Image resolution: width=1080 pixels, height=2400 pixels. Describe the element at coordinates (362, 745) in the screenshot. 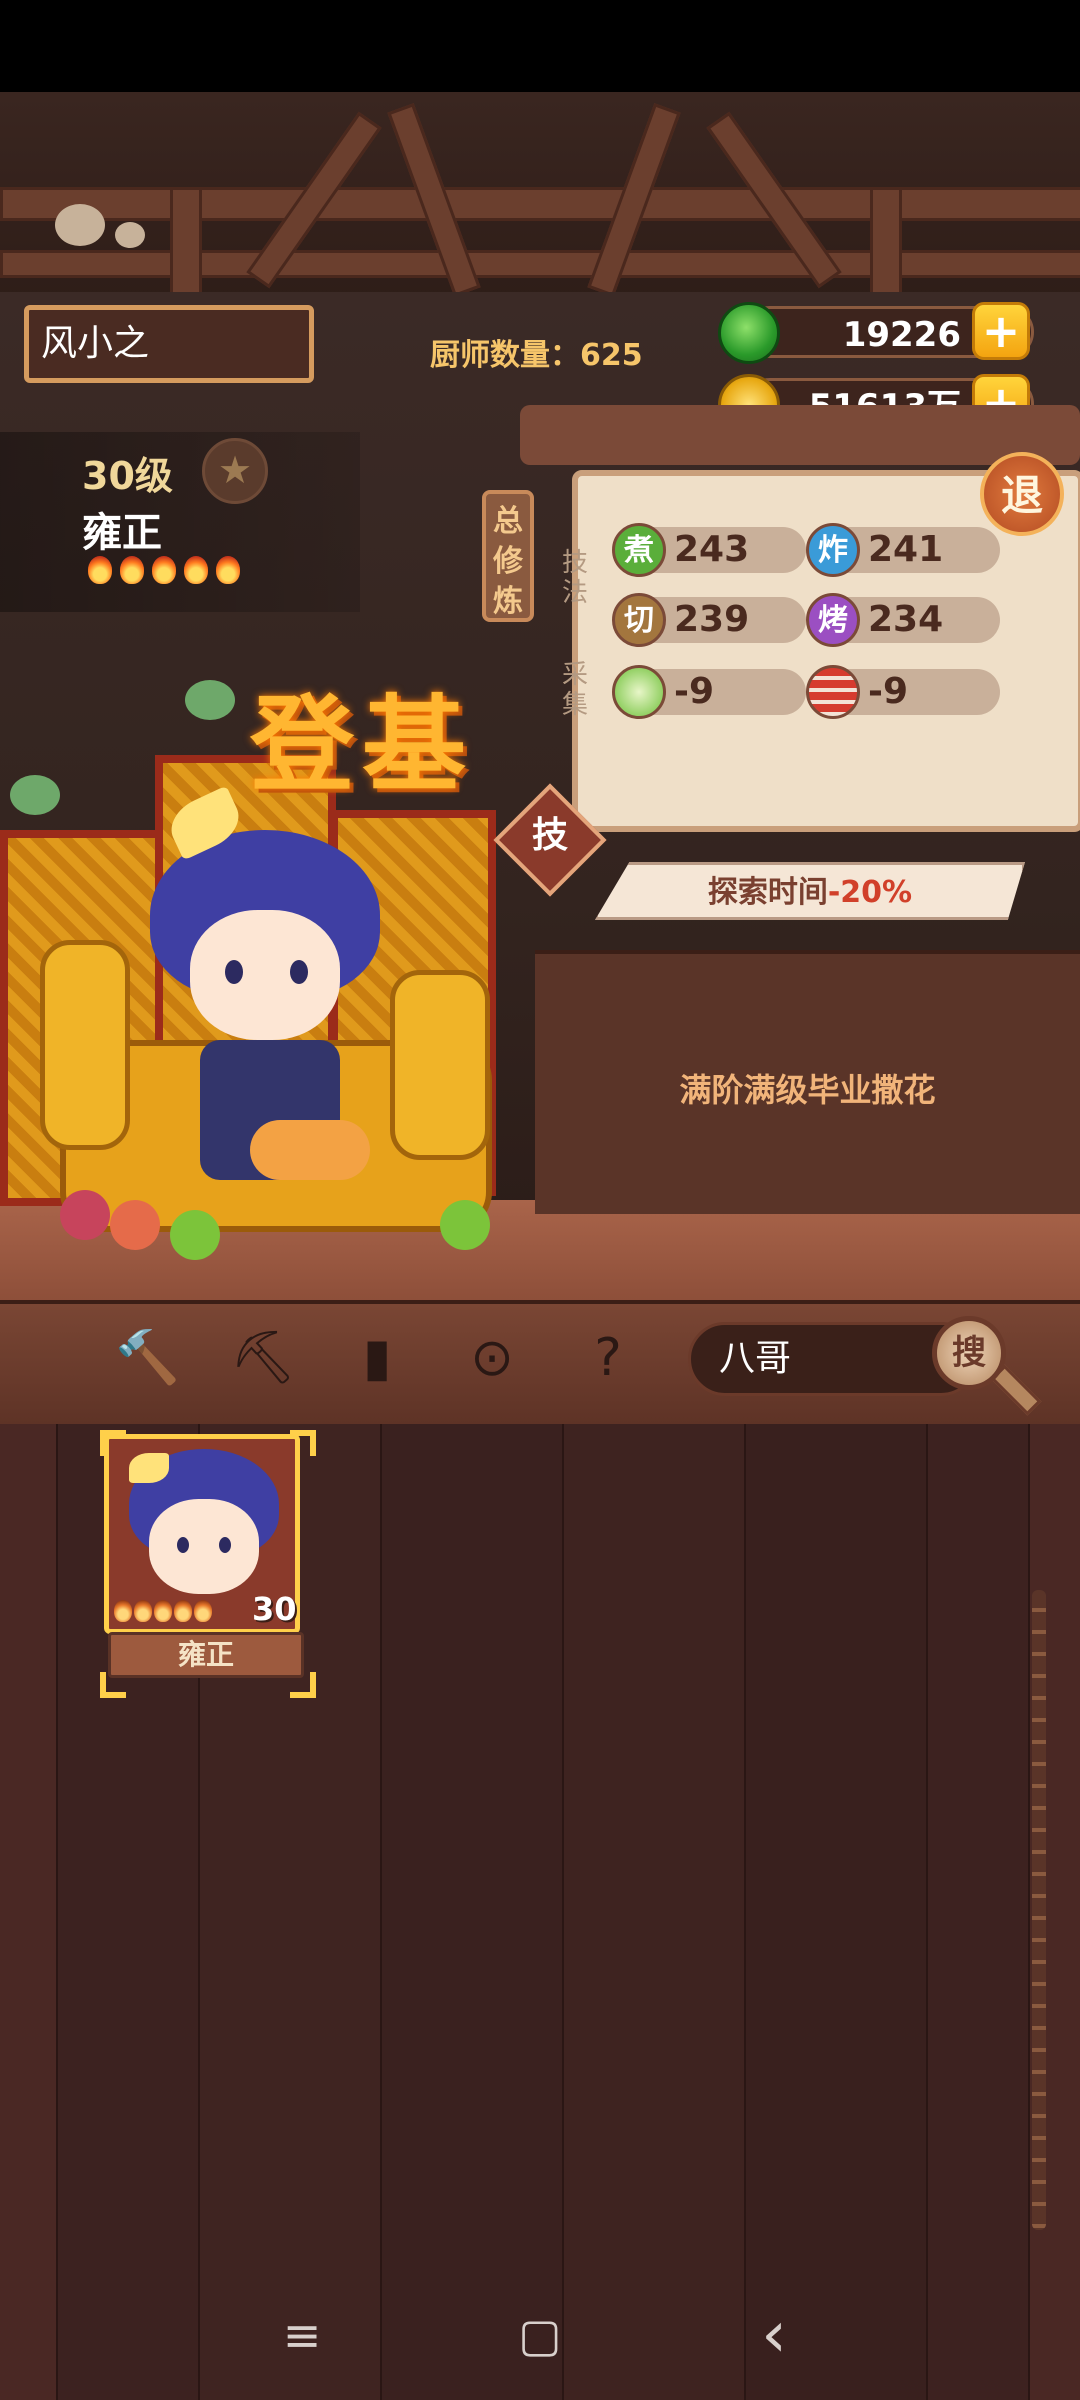

I see `chef-title-banner: 登基` at that location.